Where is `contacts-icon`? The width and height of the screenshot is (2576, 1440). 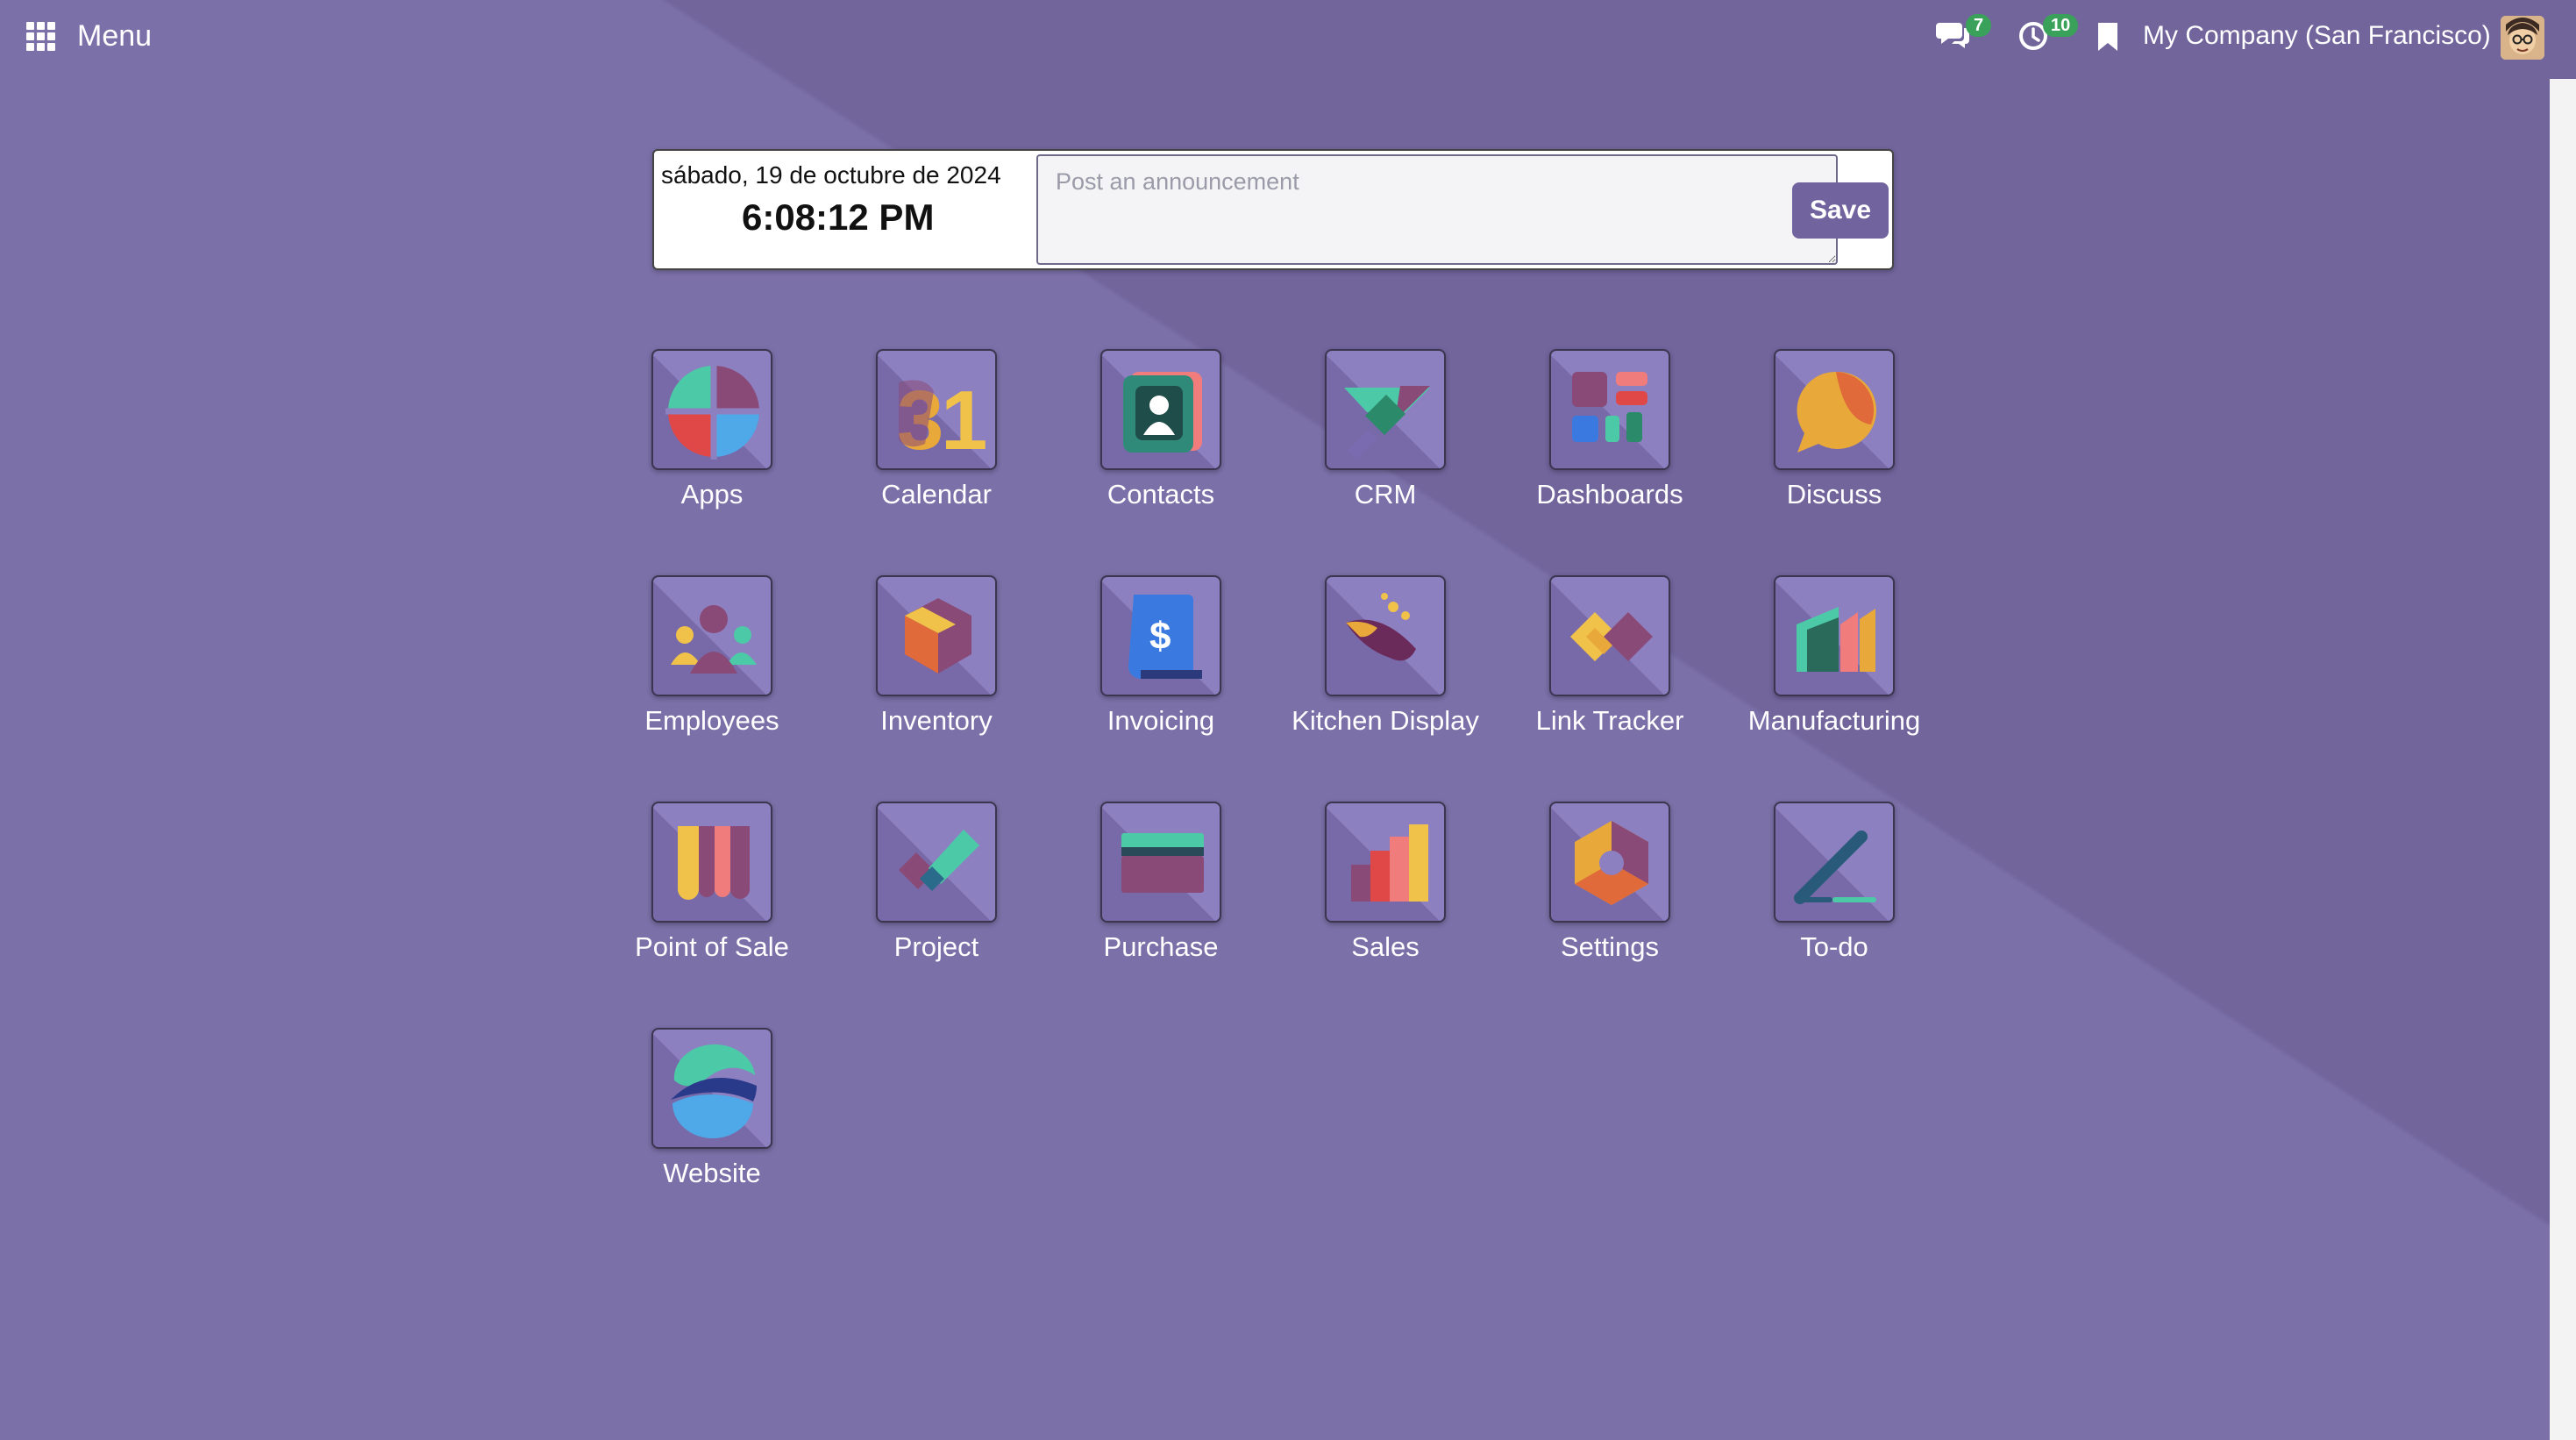 contacts-icon is located at coordinates (1162, 412).